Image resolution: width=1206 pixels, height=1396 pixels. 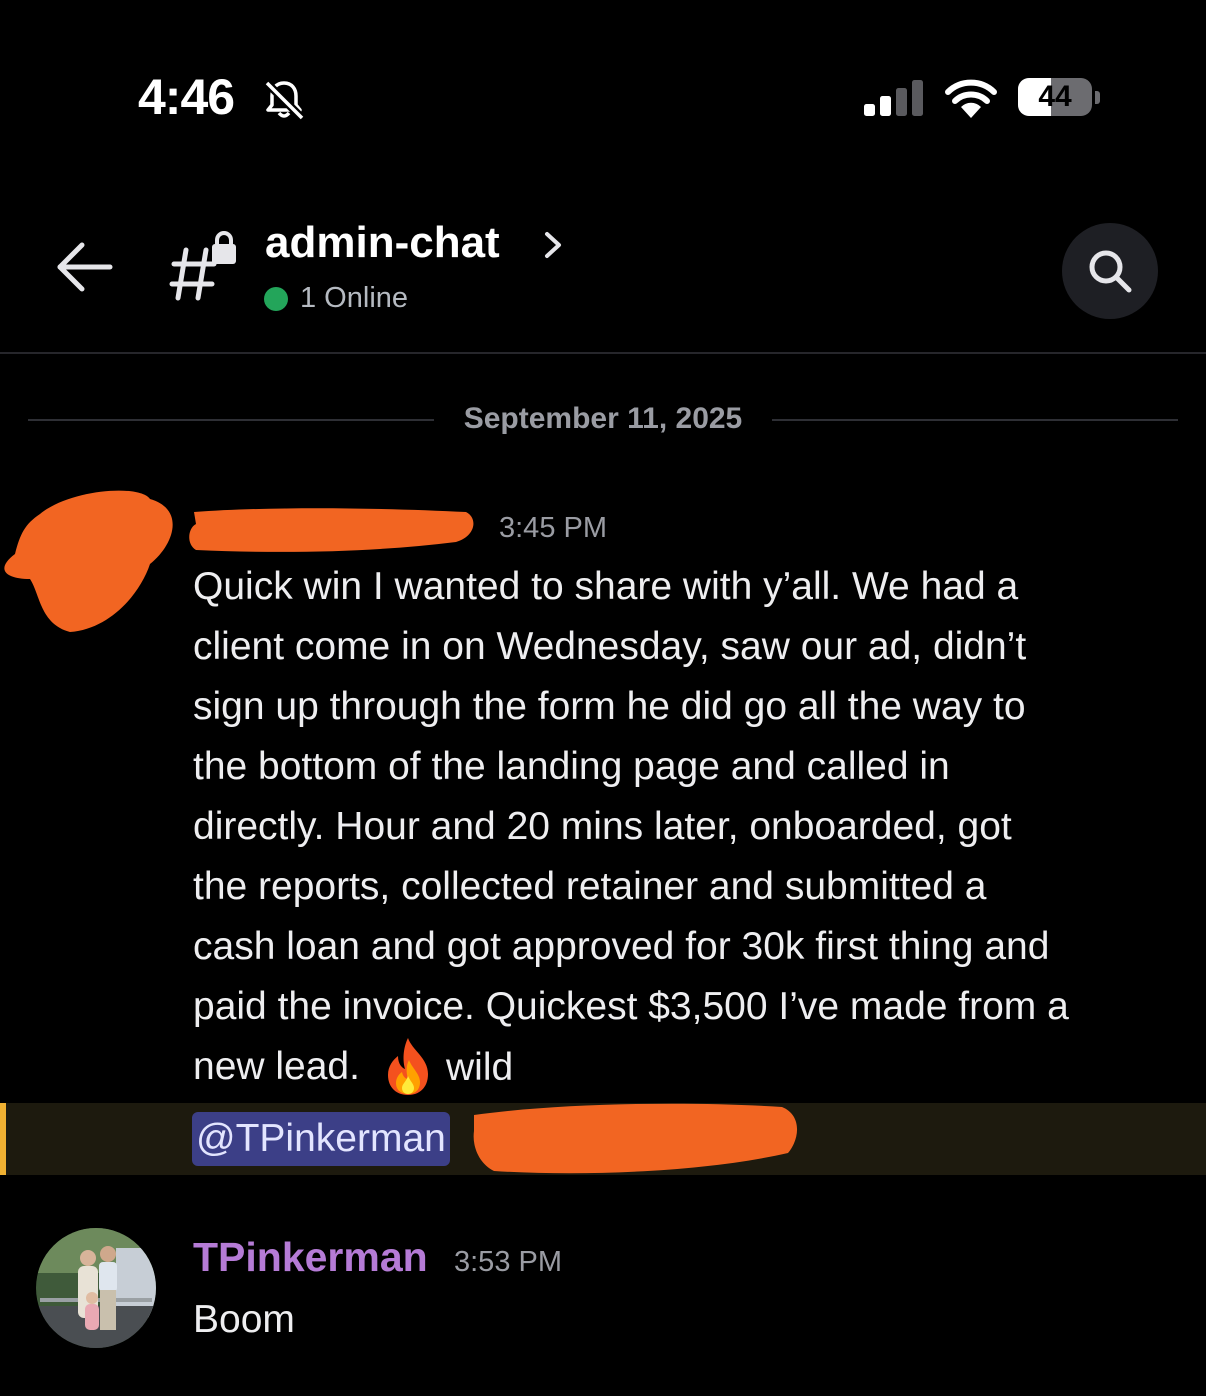 What do you see at coordinates (88, 561) in the screenshot?
I see `redacted-avatar-scribble` at bounding box center [88, 561].